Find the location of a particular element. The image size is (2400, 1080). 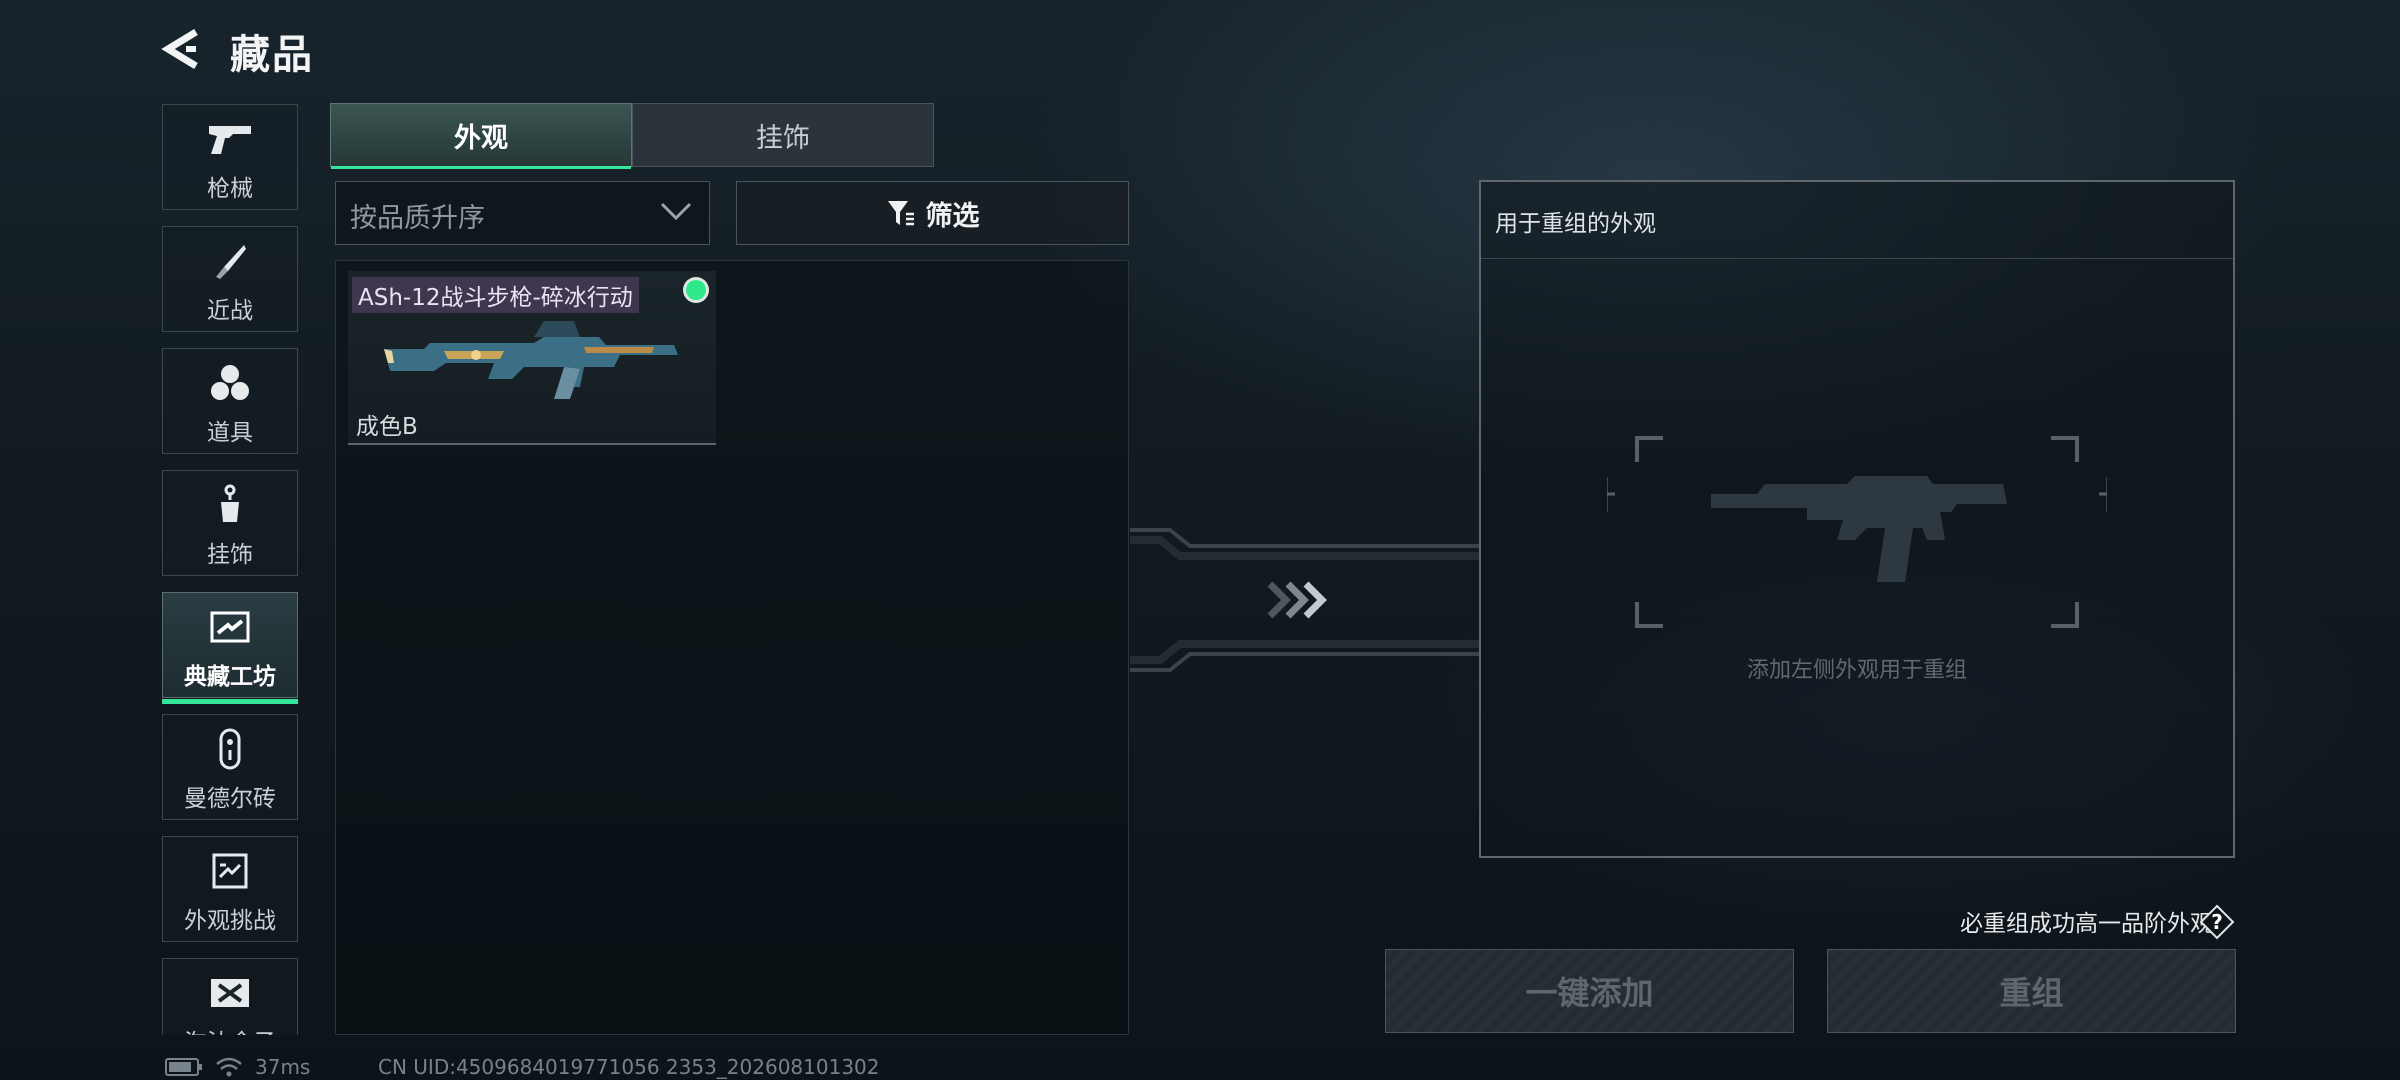

sidebar-item-label: 枪械 is located at coordinates (230, 189).